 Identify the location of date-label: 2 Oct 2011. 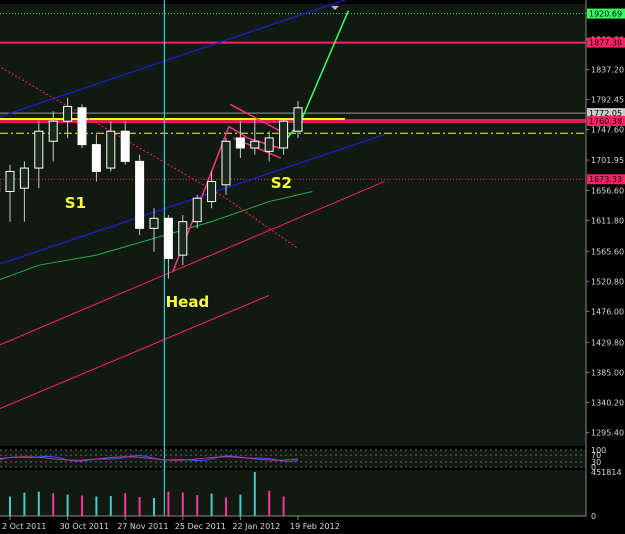
(24, 526).